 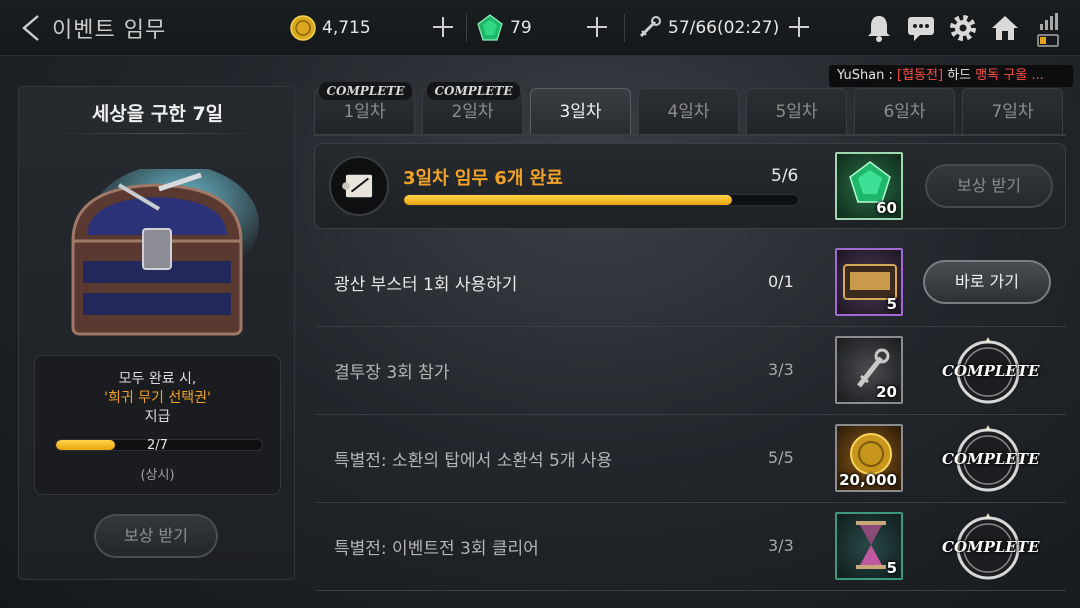 I want to click on mission-reward-qty: 20,000, so click(x=868, y=480).